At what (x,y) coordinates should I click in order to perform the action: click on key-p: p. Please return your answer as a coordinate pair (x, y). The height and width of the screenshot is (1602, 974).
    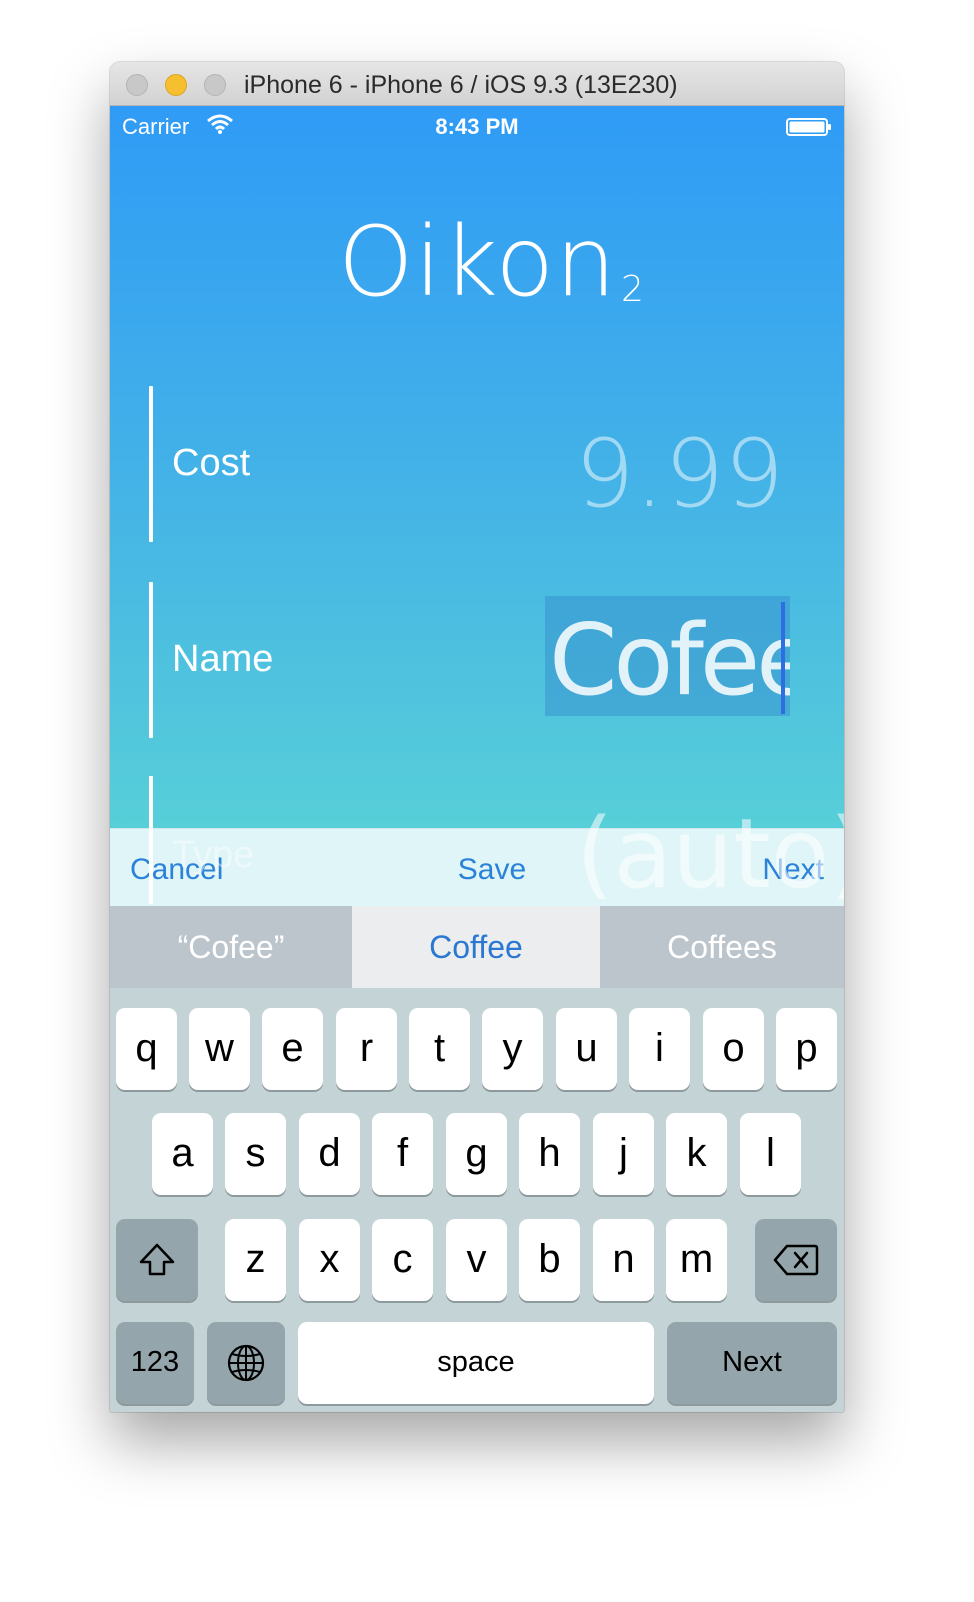
    Looking at the image, I should click on (806, 1049).